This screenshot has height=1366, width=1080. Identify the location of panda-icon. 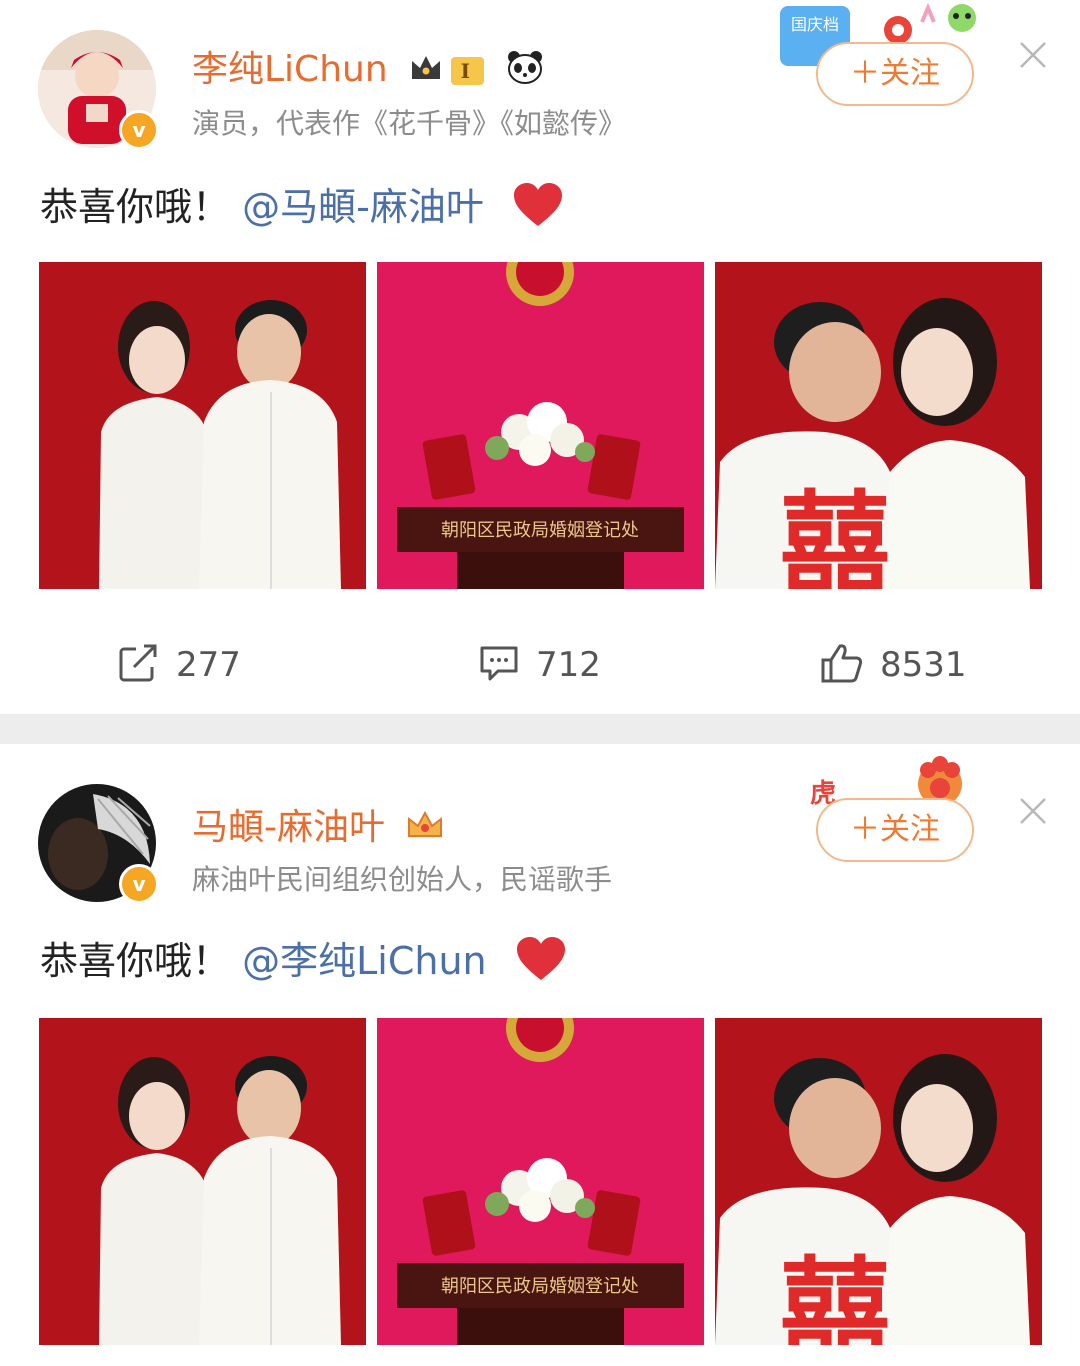
(525, 71).